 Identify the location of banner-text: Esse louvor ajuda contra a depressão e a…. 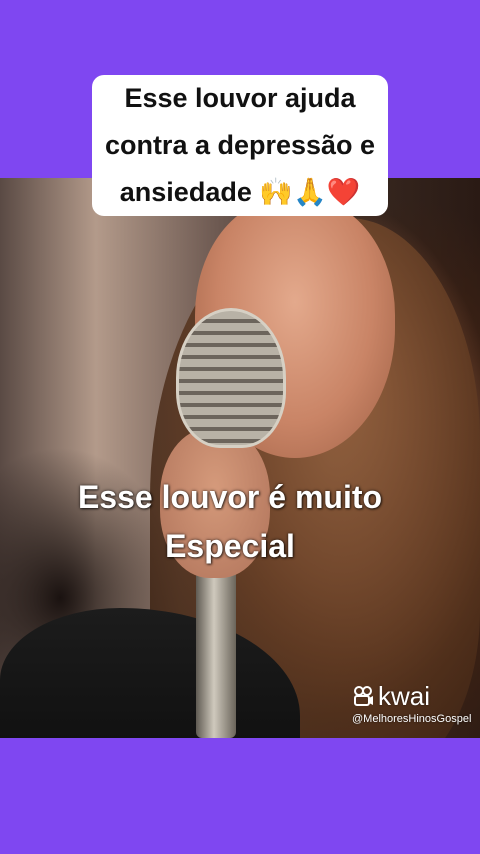
(240, 145).